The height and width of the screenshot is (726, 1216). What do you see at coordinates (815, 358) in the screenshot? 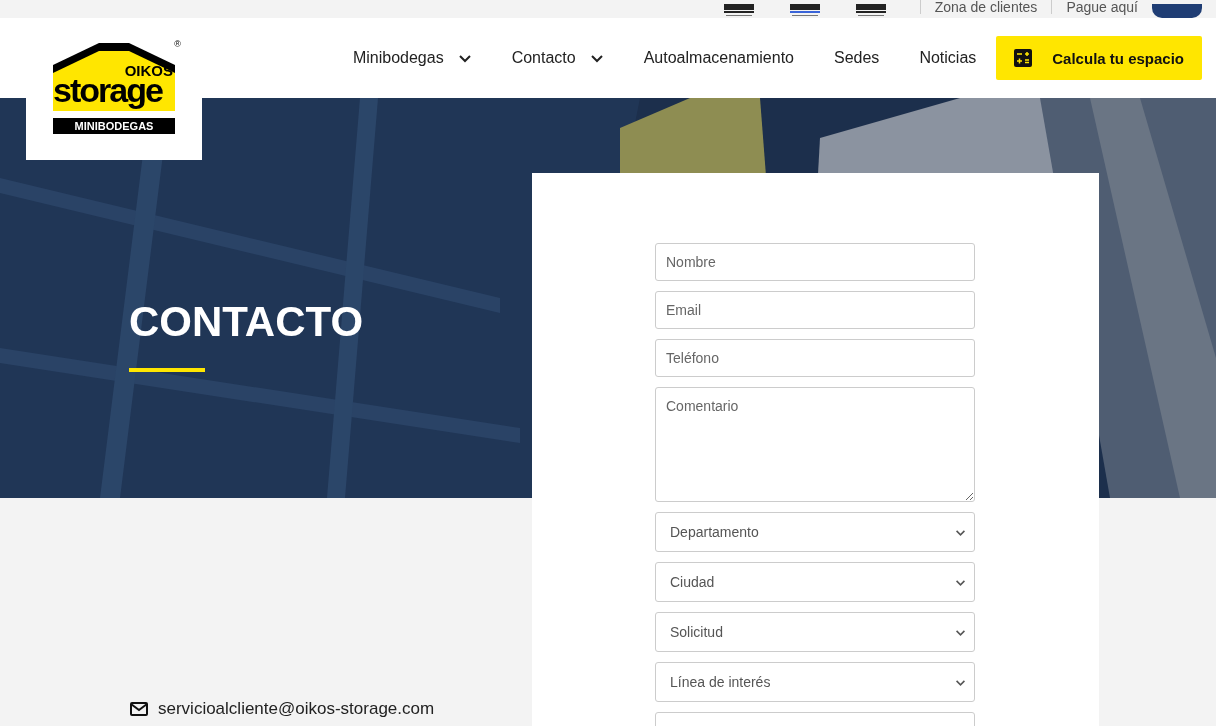
I see `input-field: Teléfono` at bounding box center [815, 358].